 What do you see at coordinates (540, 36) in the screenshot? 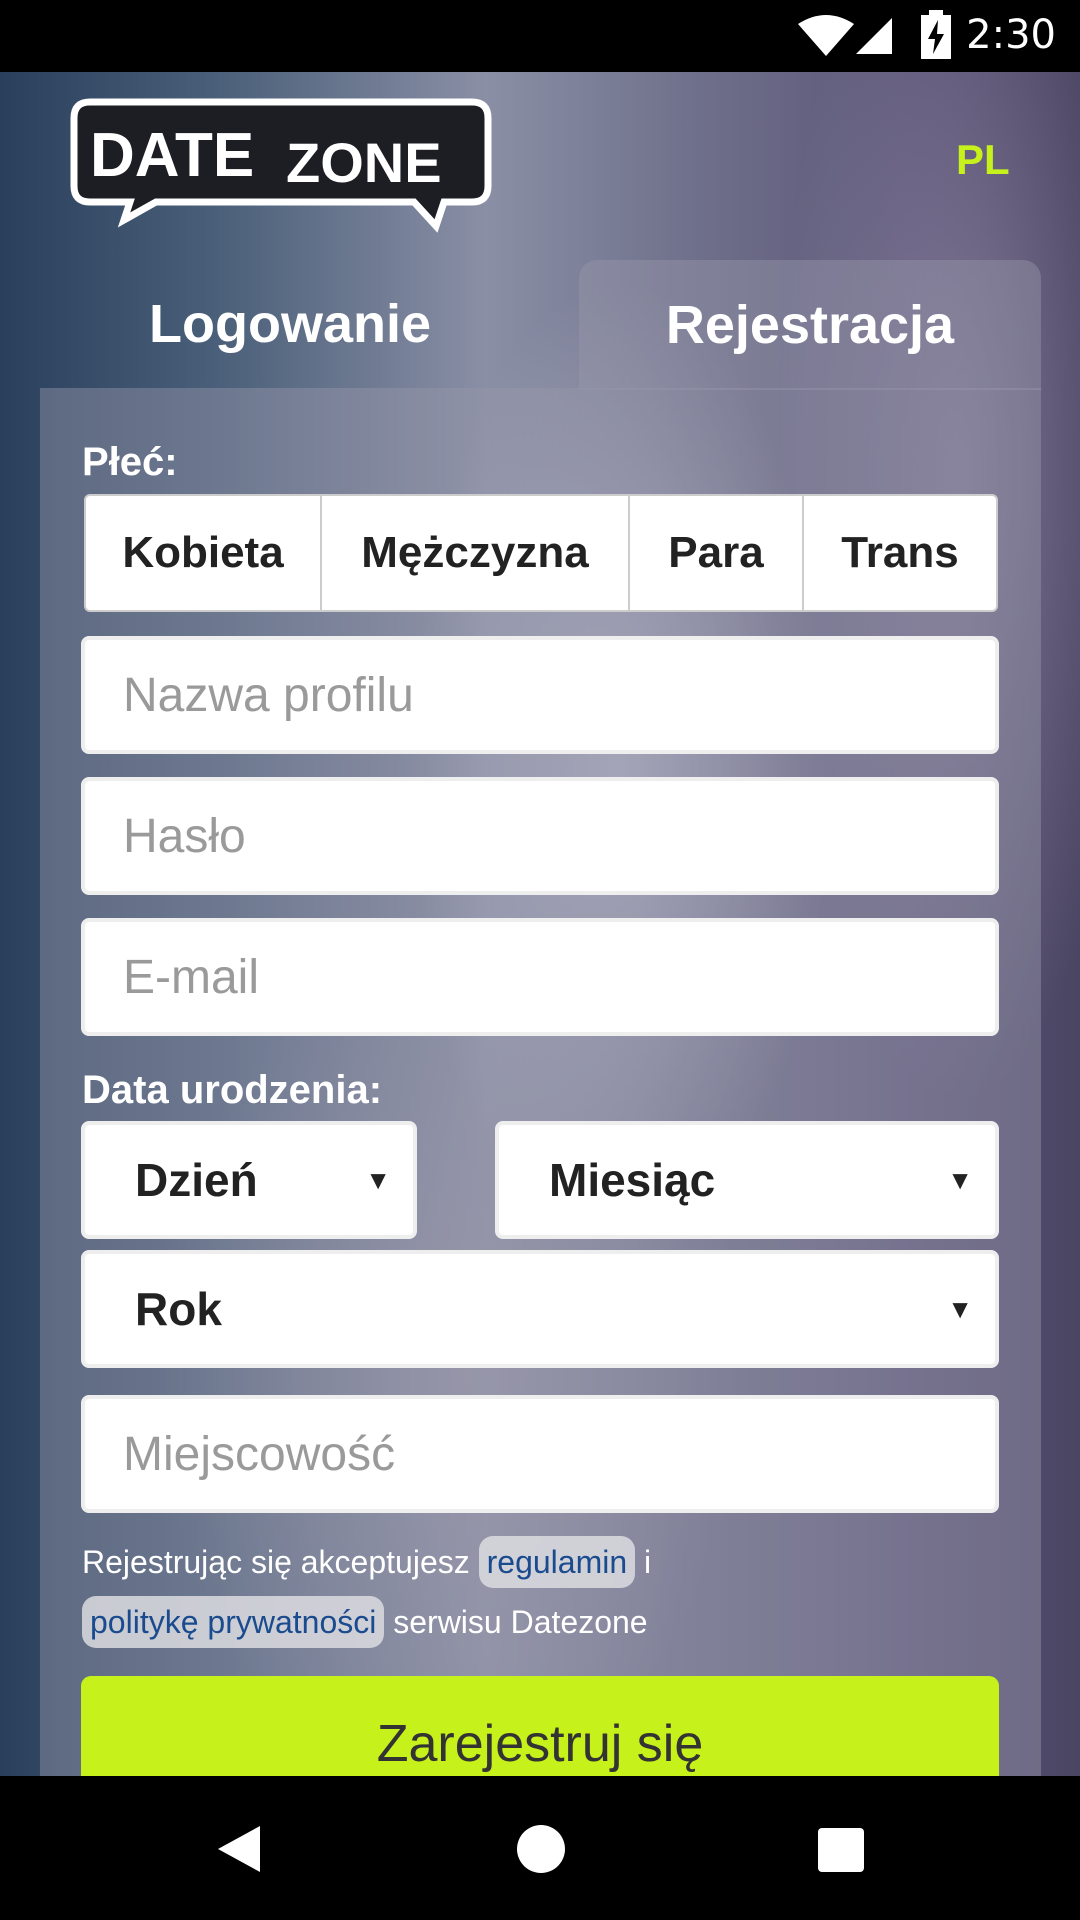
I see `status-bar: 2:30` at bounding box center [540, 36].